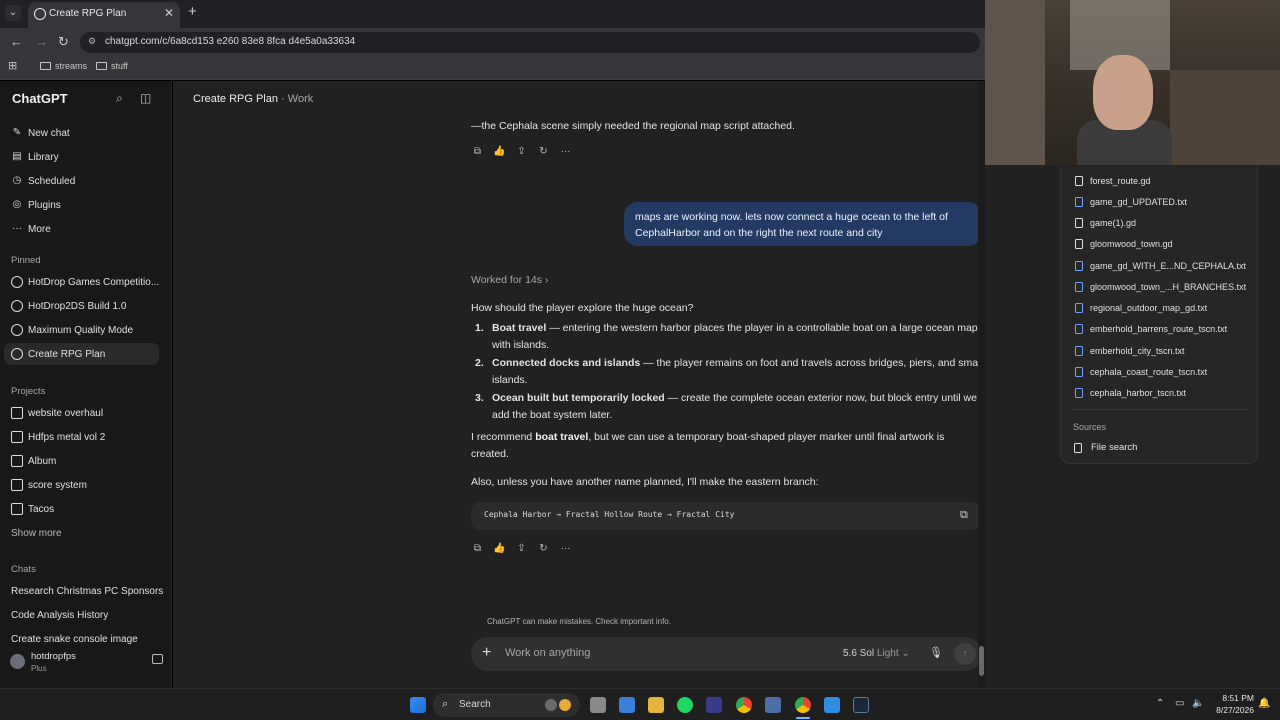 This screenshot has height=720, width=1280. I want to click on notepad-icon, so click(627, 705).